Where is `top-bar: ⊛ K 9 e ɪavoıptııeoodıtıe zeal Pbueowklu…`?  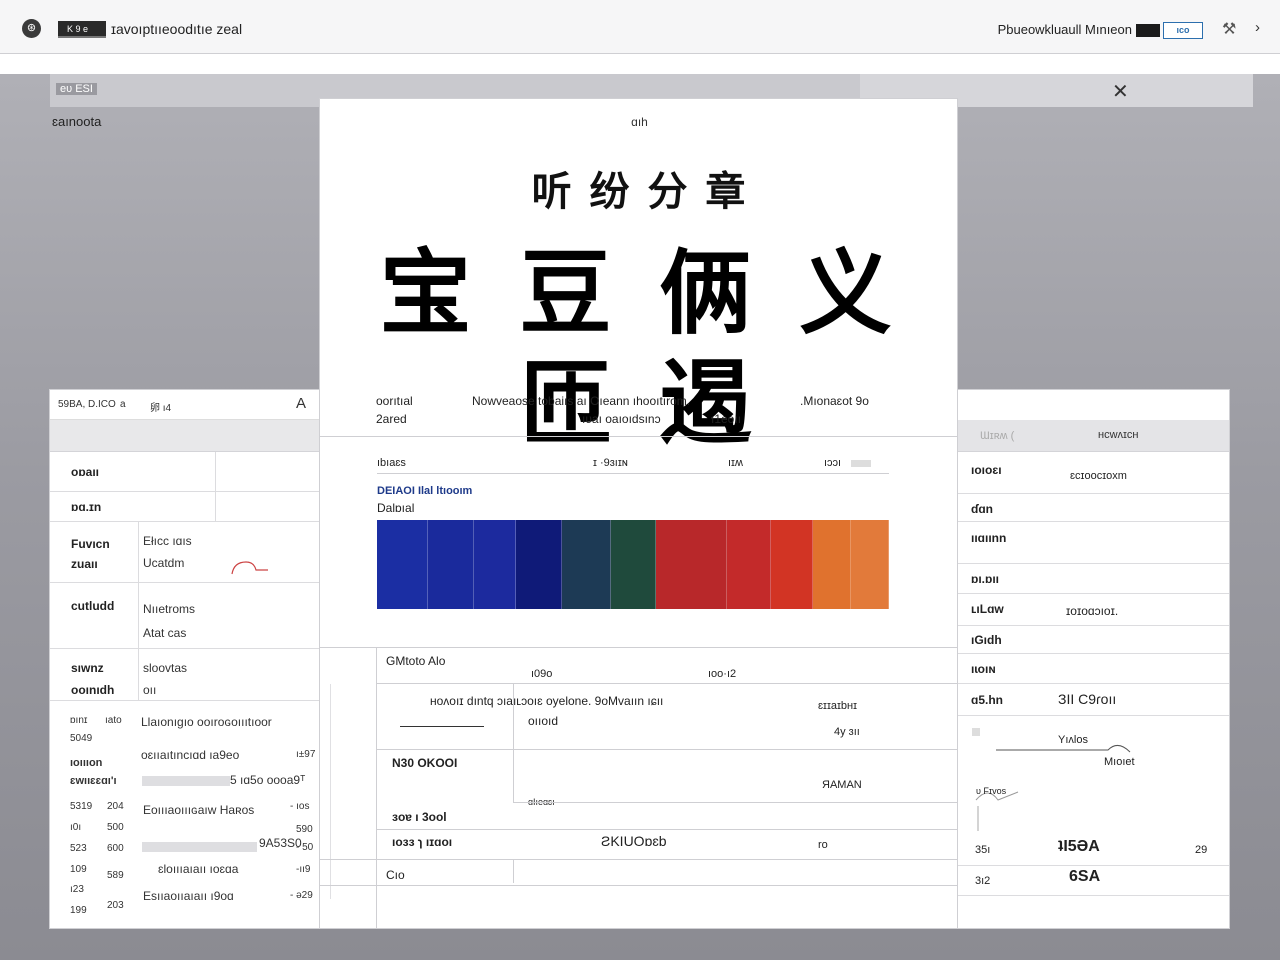
top-bar: ⊛ K 9 e ɪavoıptııeoodıtıe zeal Pbueowklu… is located at coordinates (640, 27).